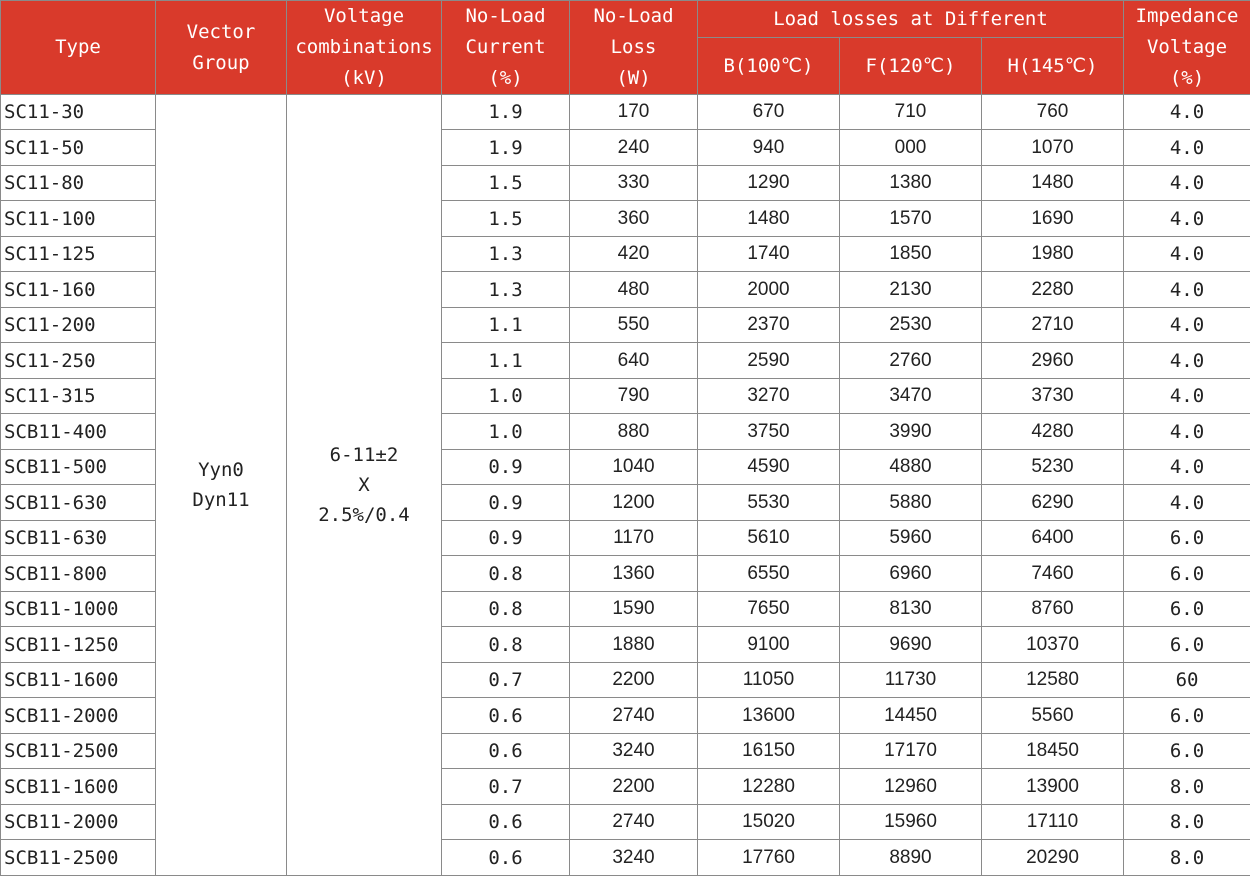  What do you see at coordinates (634, 538) in the screenshot?
I see `cell-no-load-loss: 1170` at bounding box center [634, 538].